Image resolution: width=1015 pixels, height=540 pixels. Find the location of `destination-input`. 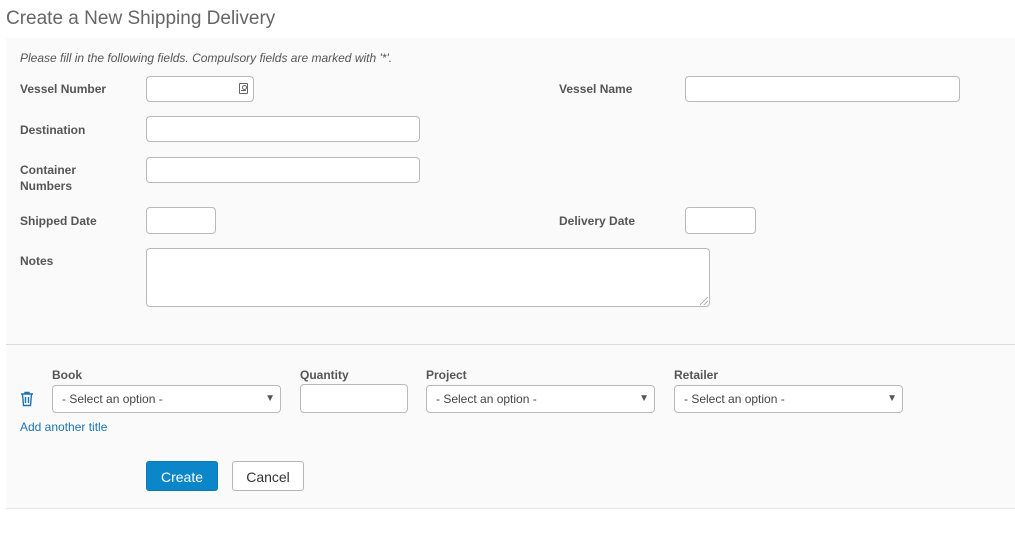

destination-input is located at coordinates (283, 129).